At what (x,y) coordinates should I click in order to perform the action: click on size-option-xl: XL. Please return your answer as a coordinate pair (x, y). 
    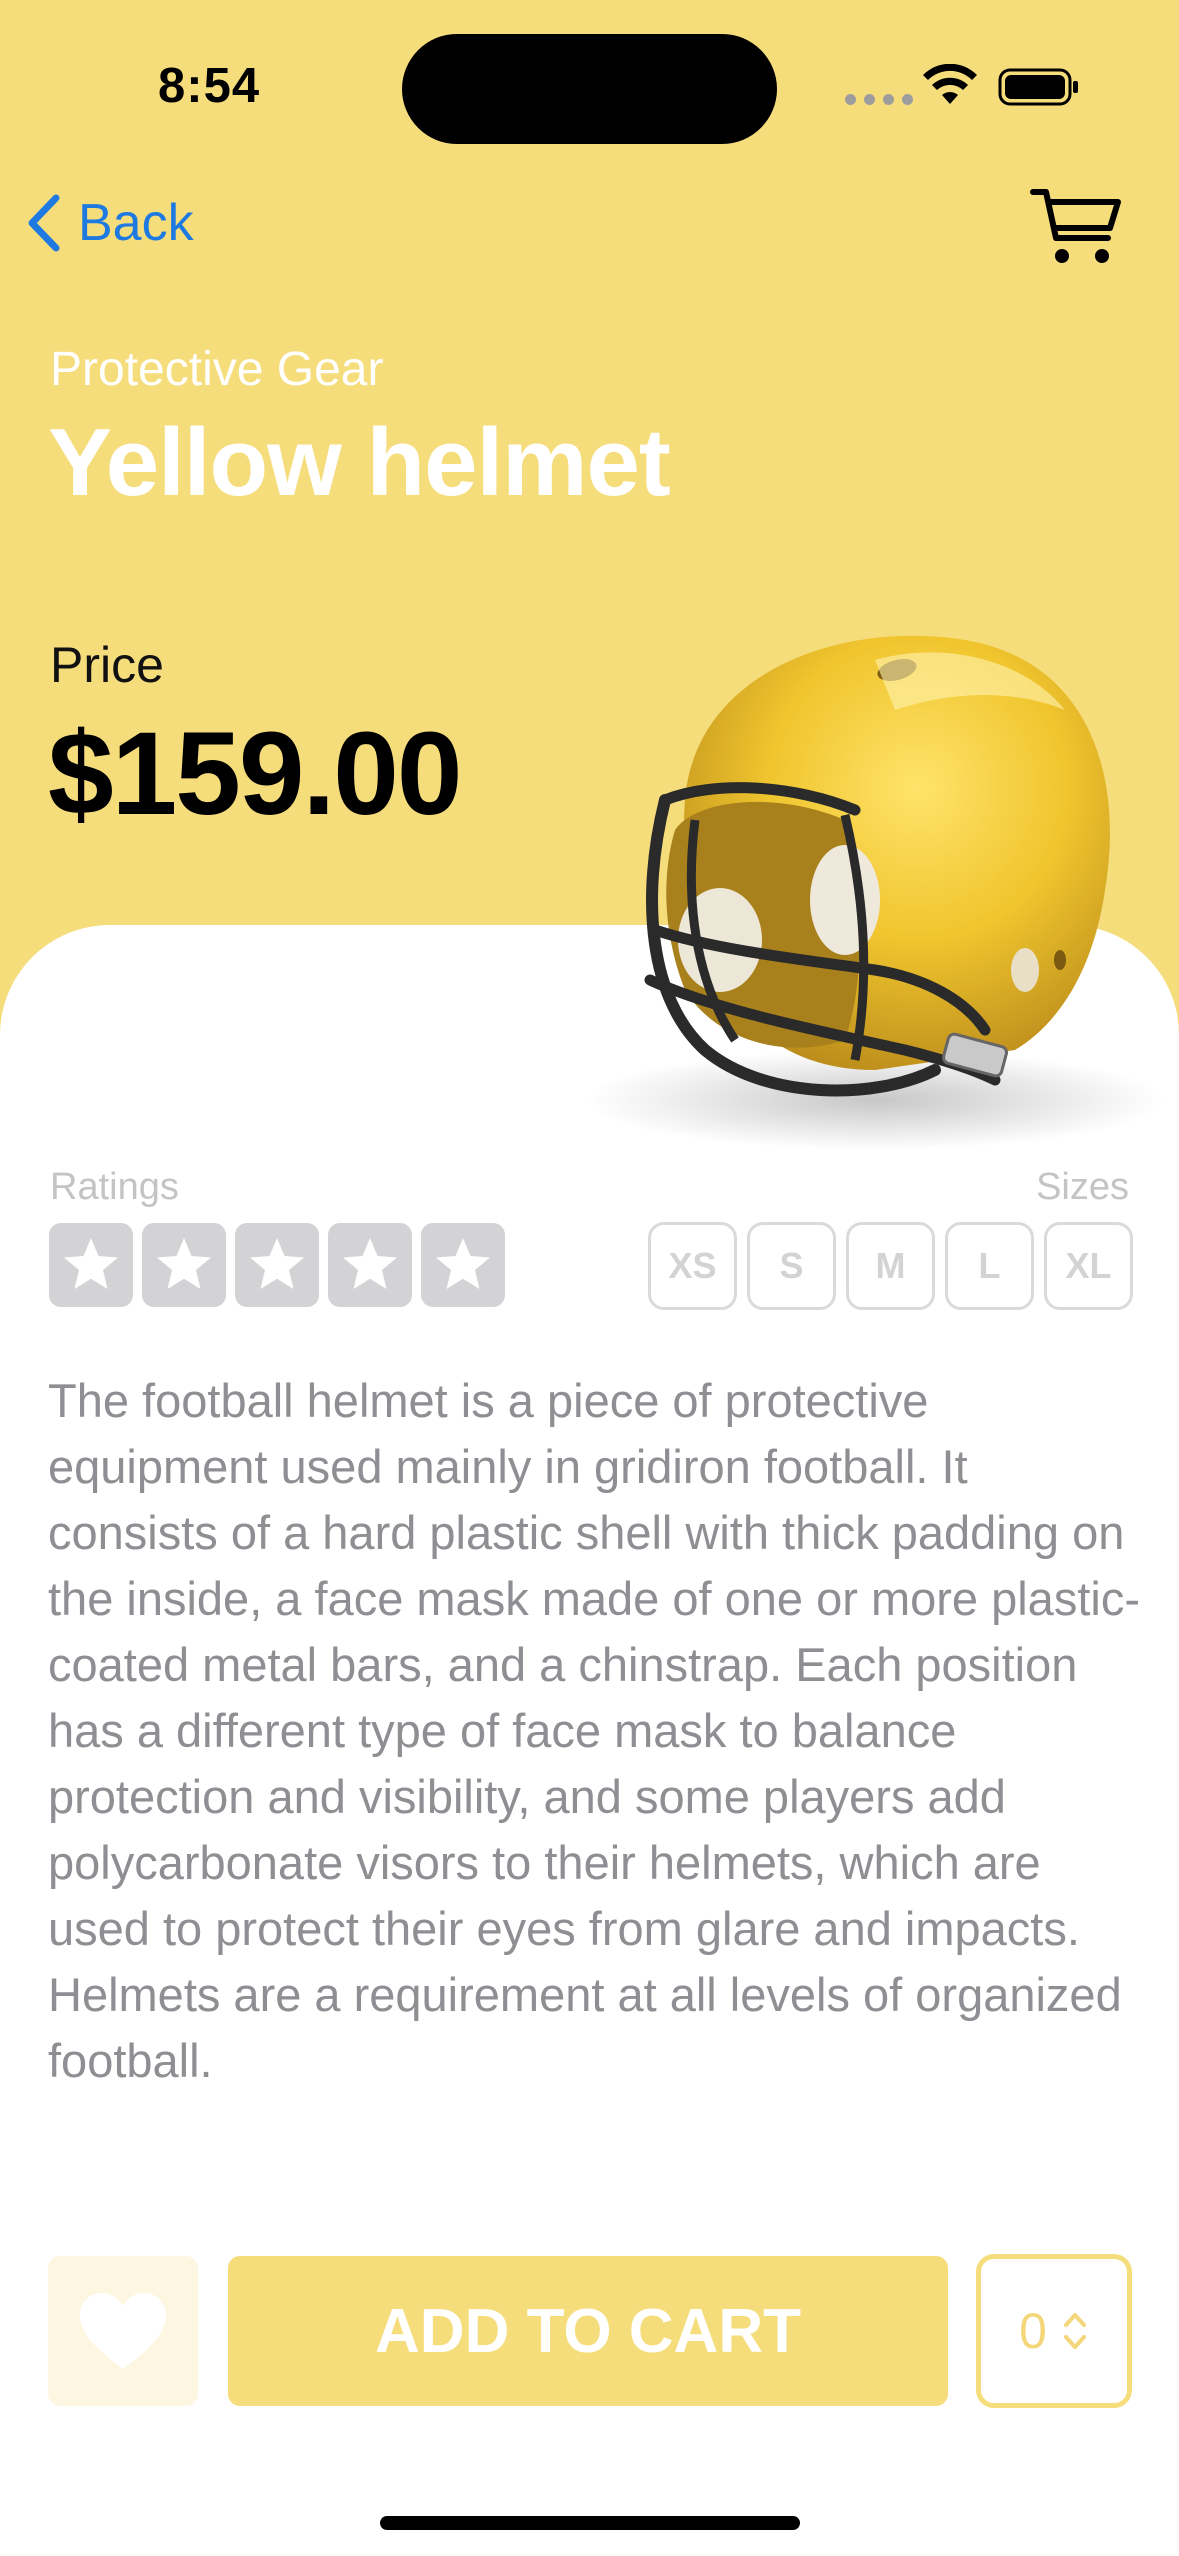
    Looking at the image, I should click on (1088, 1266).